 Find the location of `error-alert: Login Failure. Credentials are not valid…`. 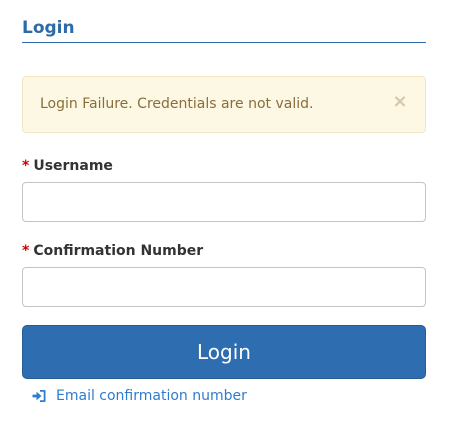

error-alert: Login Failure. Credentials are not valid… is located at coordinates (224, 104).